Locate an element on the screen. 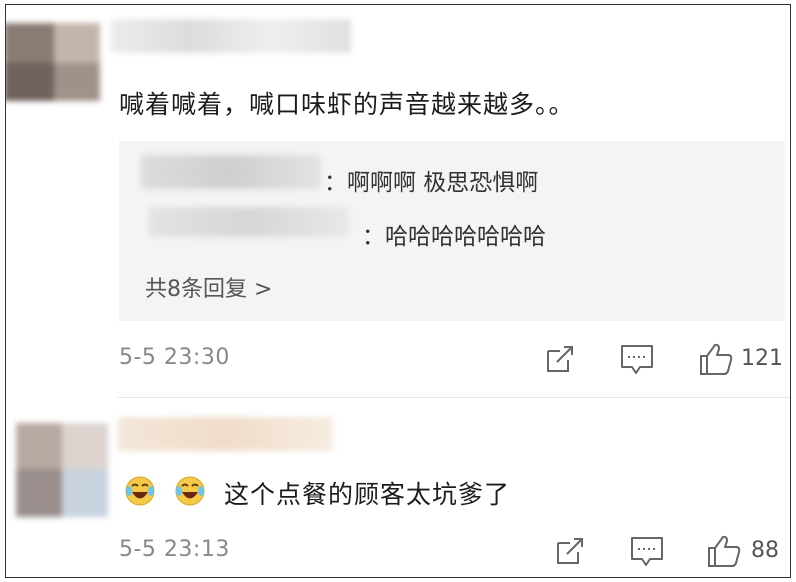  comment-timestamp: 5-5 23:30 is located at coordinates (174, 357).